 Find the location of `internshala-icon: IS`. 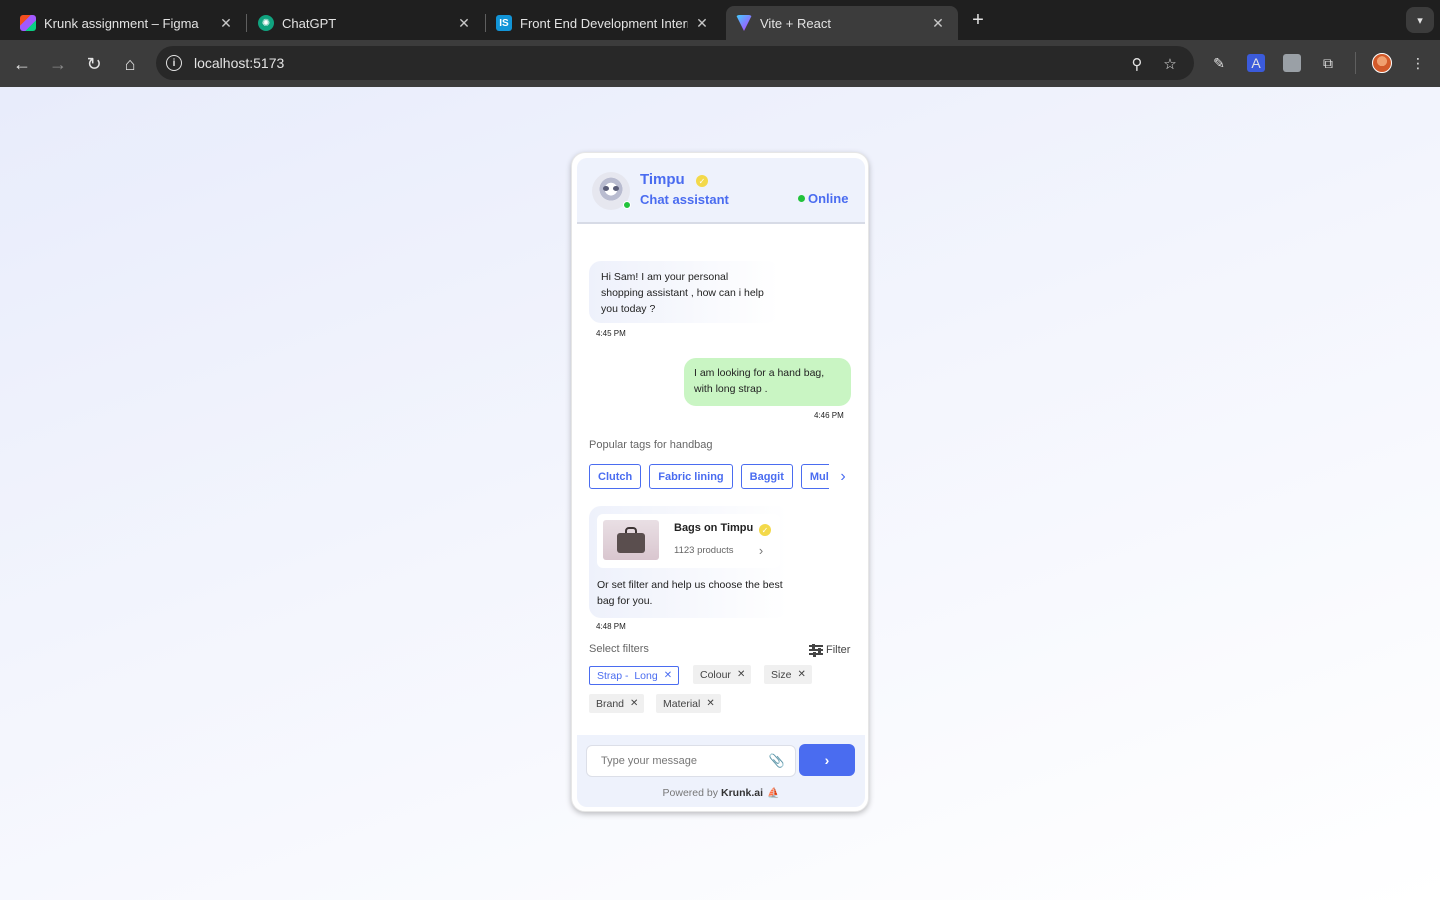

internshala-icon: IS is located at coordinates (504, 23).